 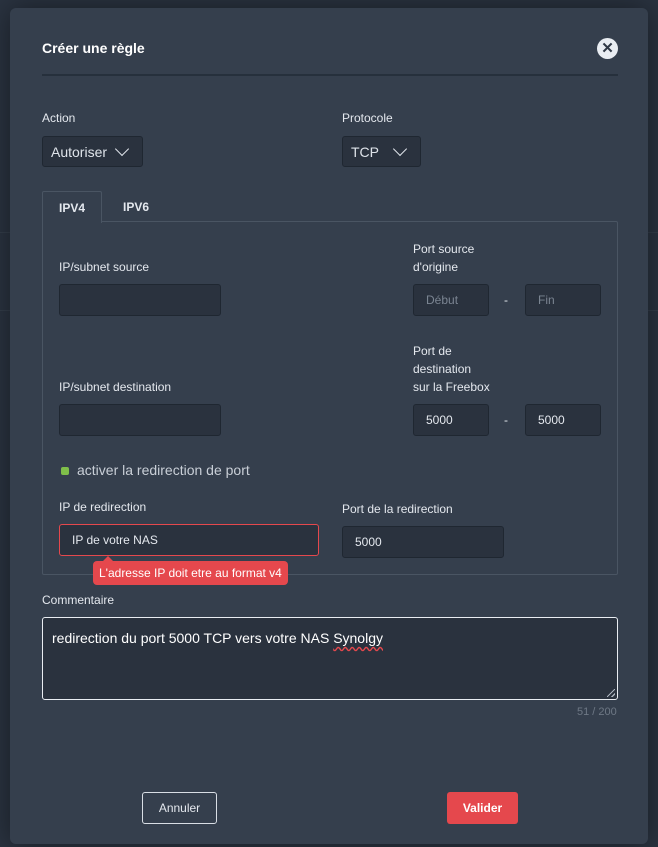 I want to click on ip-error-tooltip: L'adresse IP doit etre au format v4, so click(x=190, y=570).